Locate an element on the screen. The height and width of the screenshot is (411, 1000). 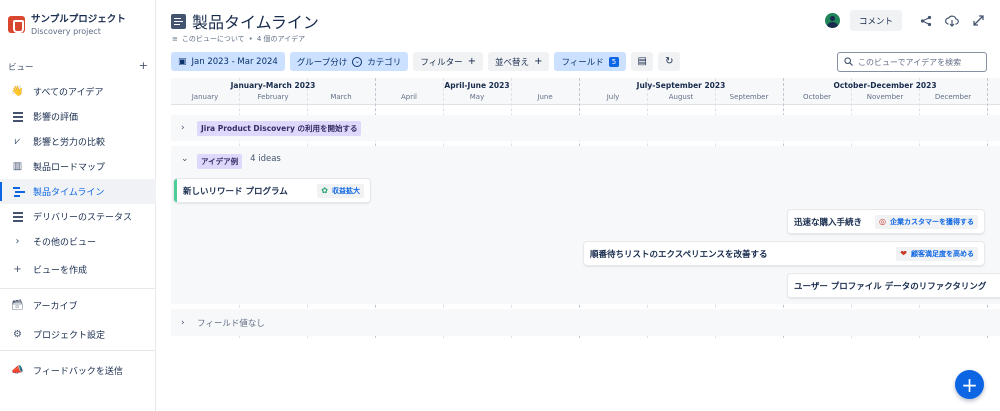
idea-bar: ユーザー プロファイル データのリファクタリング is located at coordinates (894, 285).